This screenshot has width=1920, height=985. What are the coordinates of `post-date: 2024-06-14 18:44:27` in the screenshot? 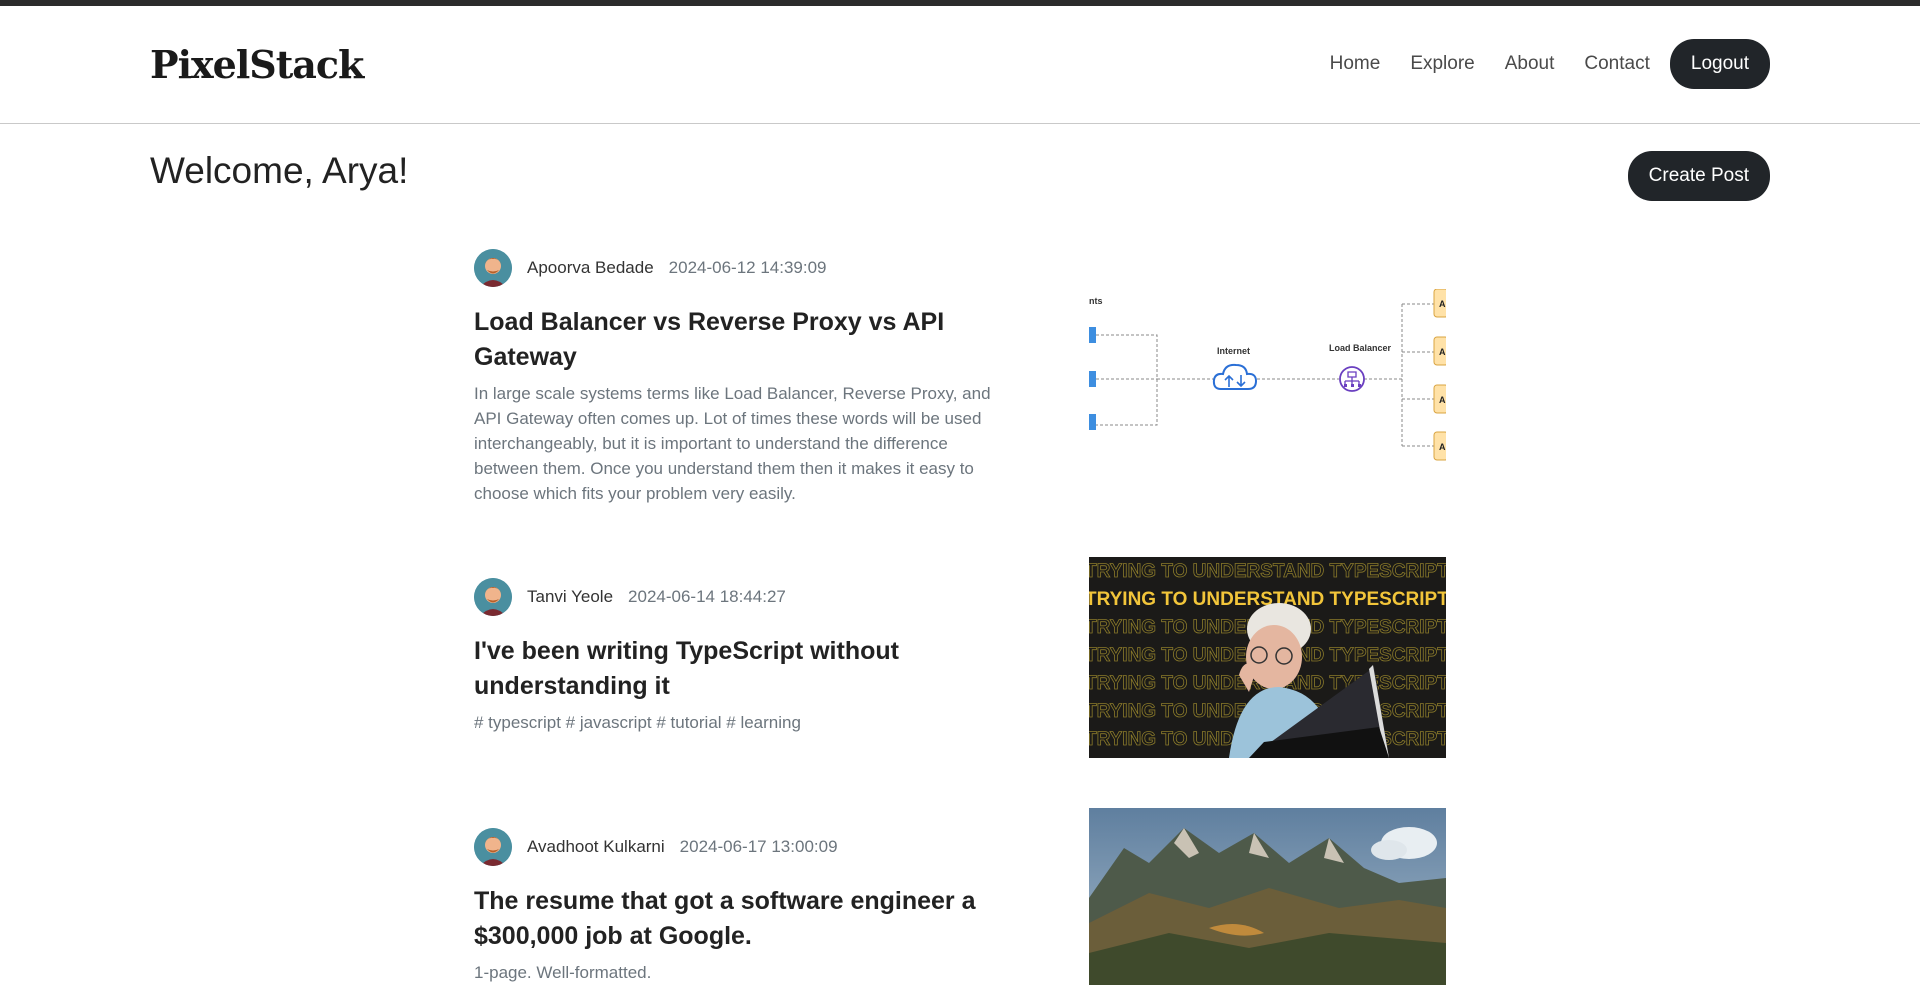 It's located at (707, 596).